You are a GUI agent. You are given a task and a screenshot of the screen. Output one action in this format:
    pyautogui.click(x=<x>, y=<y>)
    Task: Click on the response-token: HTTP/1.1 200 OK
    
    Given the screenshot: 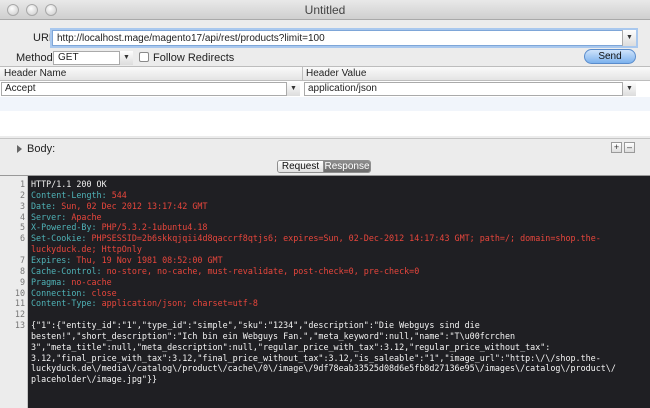 What is the action you would take?
    pyautogui.click(x=69, y=184)
    